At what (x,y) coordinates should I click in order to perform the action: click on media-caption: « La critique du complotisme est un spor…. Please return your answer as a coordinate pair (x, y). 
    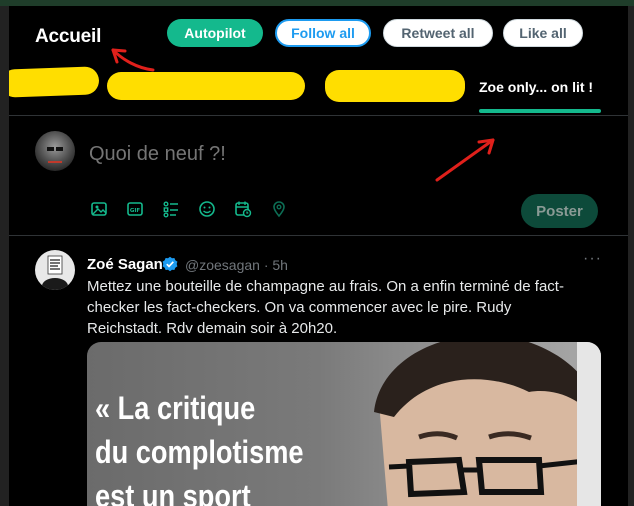
    Looking at the image, I should click on (199, 446).